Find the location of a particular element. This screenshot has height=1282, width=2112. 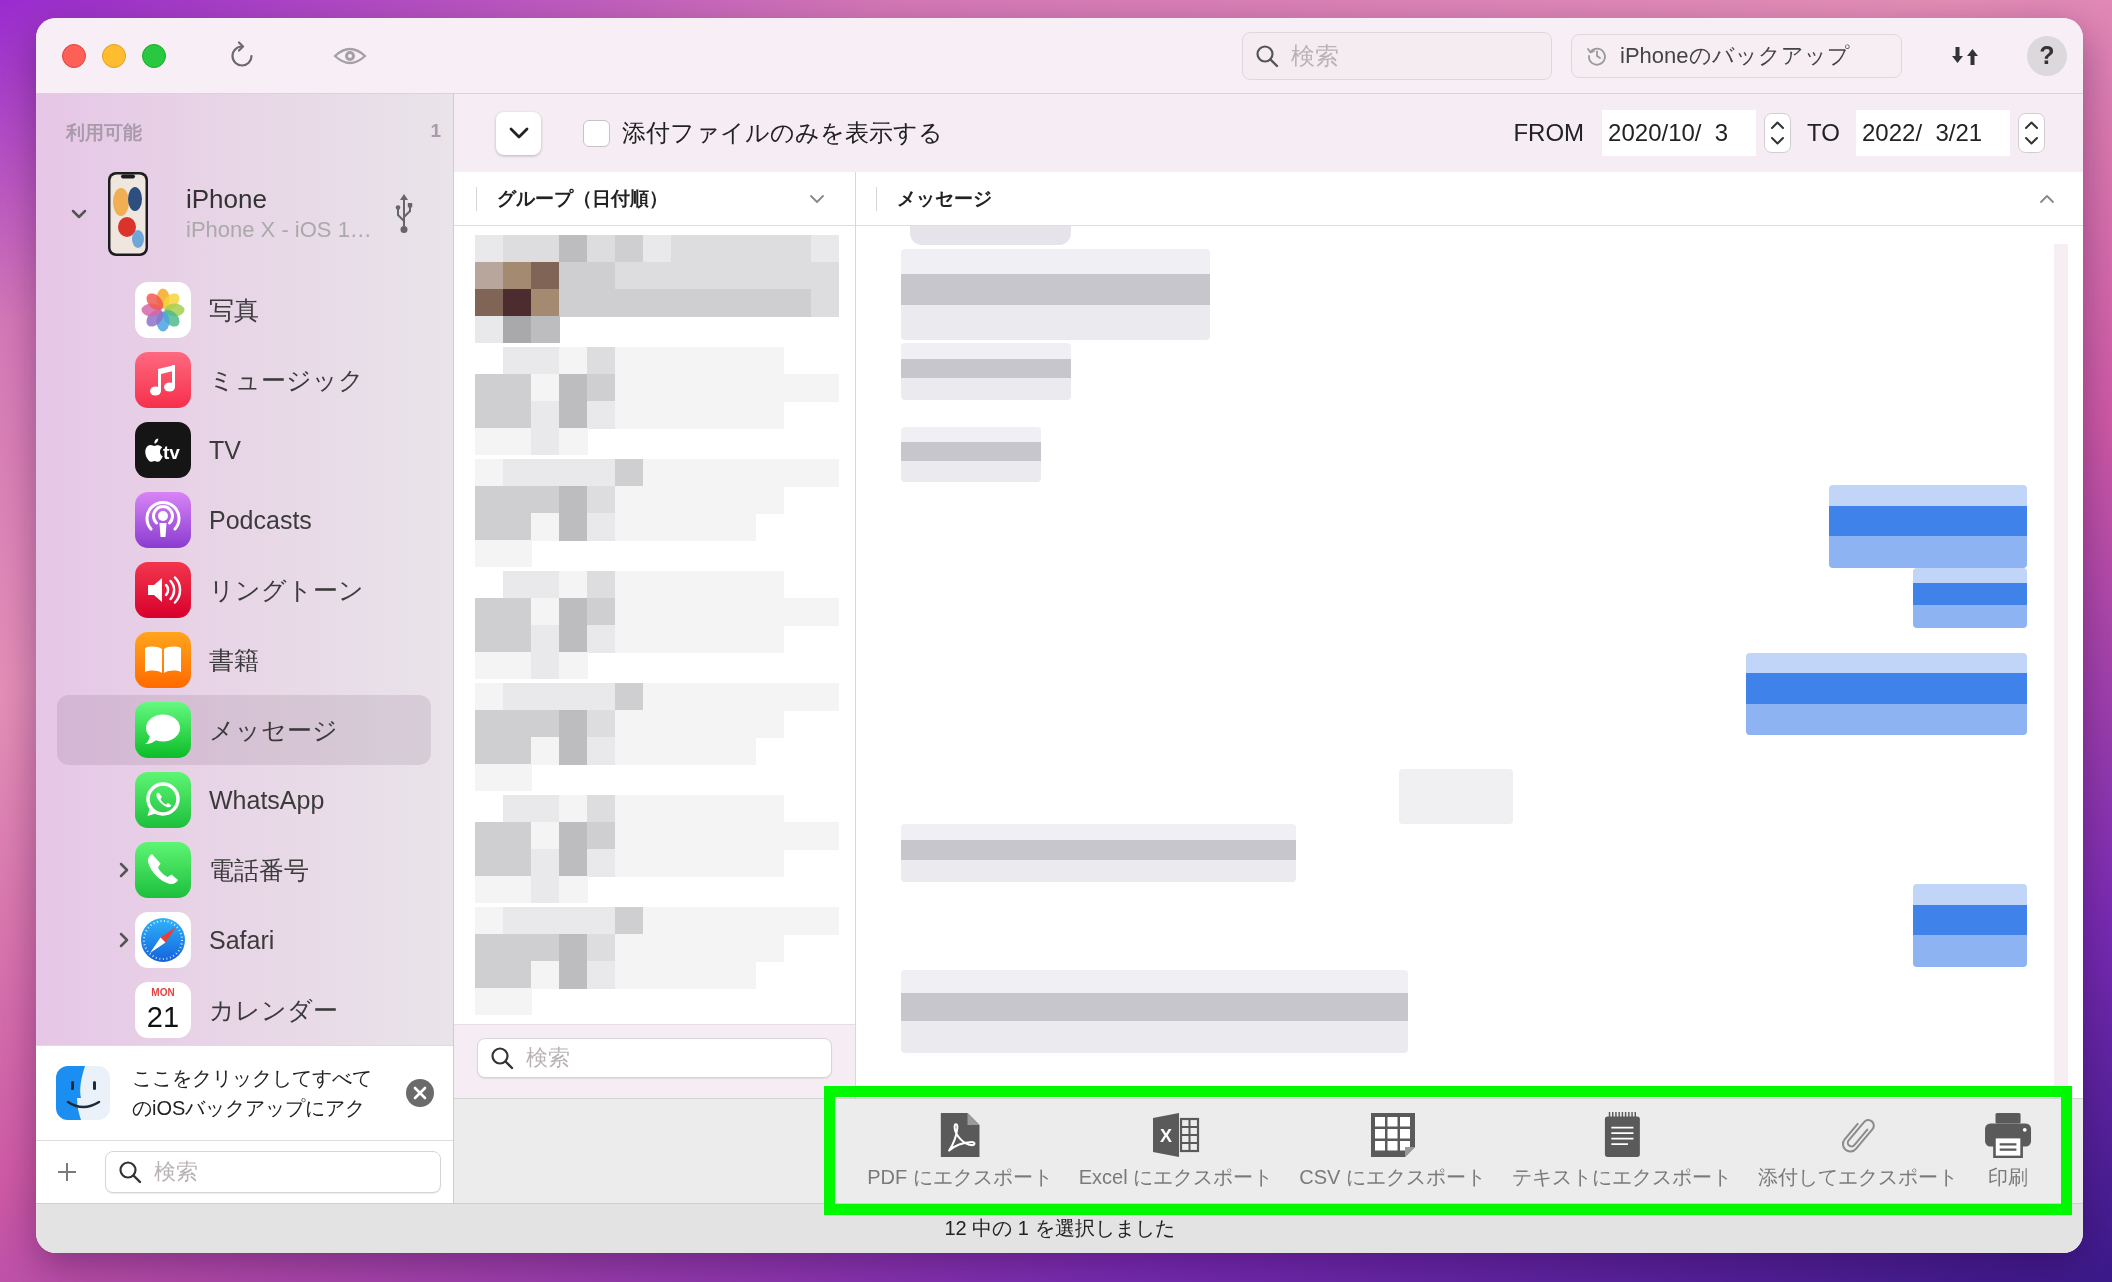

dropdown-button is located at coordinates (518, 133).